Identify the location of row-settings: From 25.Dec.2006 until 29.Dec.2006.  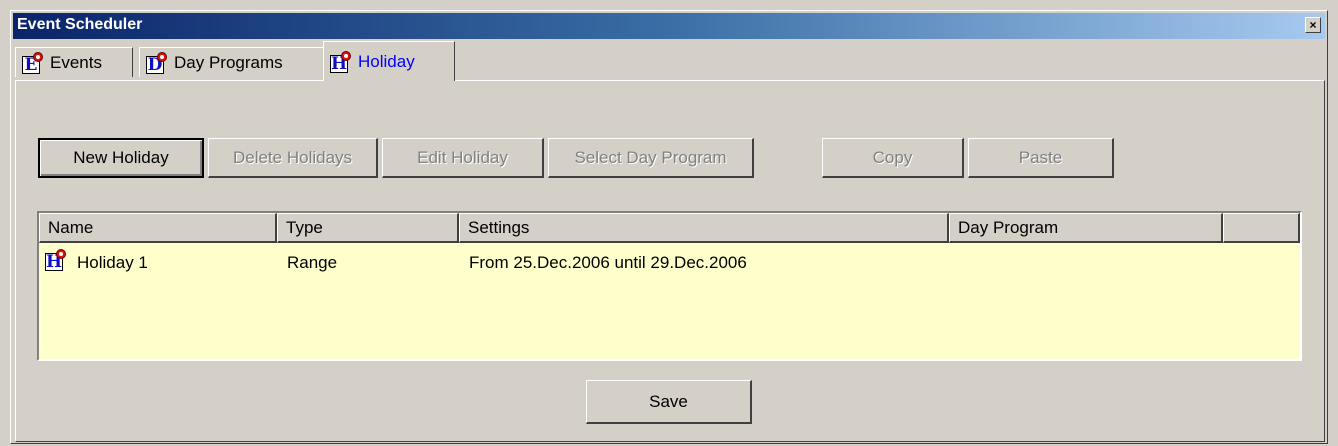
(608, 262).